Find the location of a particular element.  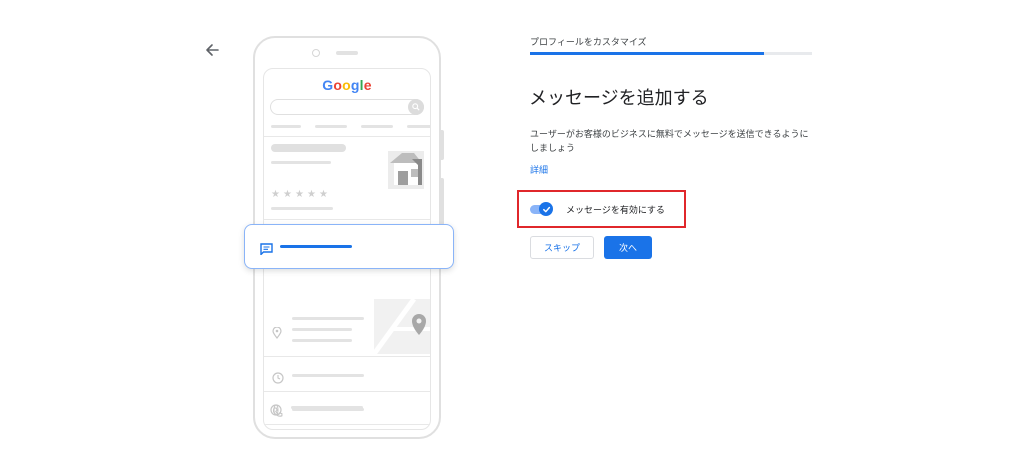

description-text: ユーザーがお客様のビジネスに無料でメッセージを送信できるようにしましょう is located at coordinates (669, 142).